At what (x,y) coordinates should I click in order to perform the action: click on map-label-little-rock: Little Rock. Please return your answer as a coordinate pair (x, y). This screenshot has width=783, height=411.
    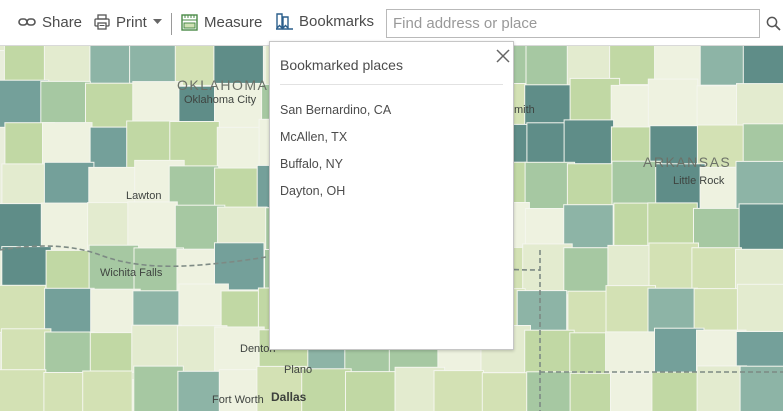
    Looking at the image, I should click on (699, 181).